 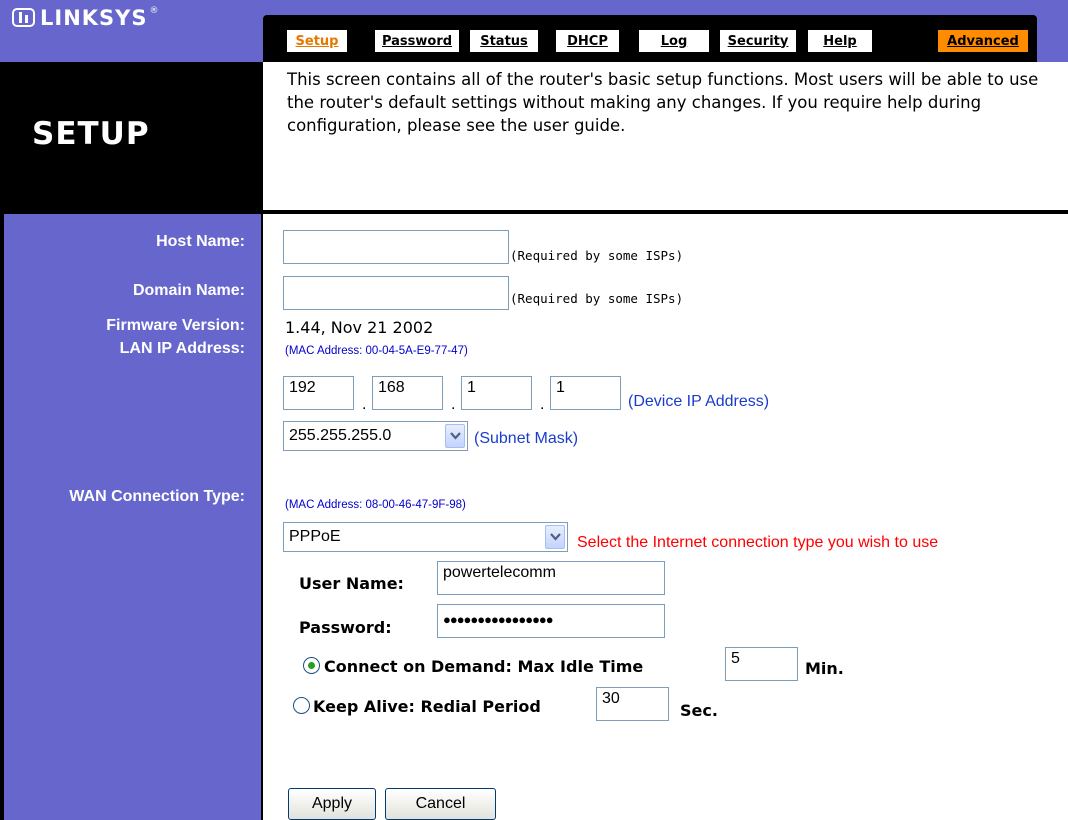 What do you see at coordinates (157, 496) in the screenshot?
I see `wan-connection-type-label: WAN Connection Type:` at bounding box center [157, 496].